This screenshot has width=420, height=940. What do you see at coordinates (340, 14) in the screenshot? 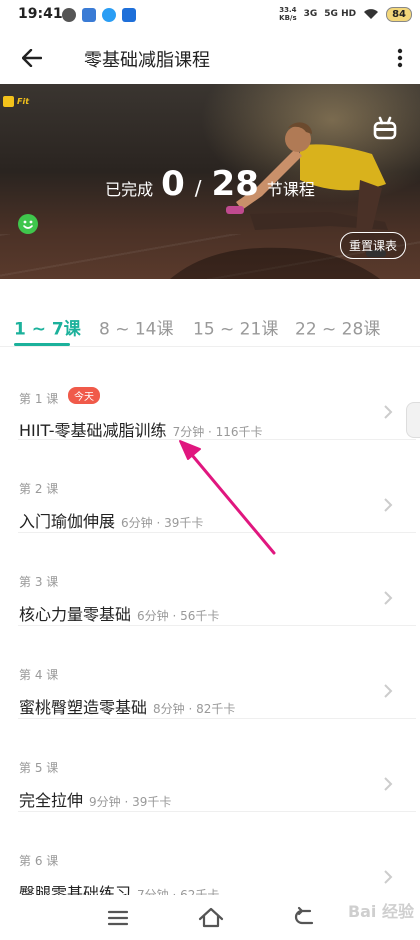
I see `signal-5g: 5G HD` at bounding box center [340, 14].